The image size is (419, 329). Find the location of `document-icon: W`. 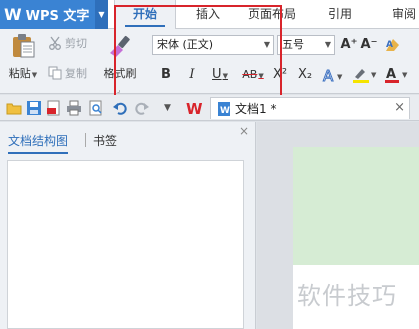

document-icon: W is located at coordinates (224, 108).